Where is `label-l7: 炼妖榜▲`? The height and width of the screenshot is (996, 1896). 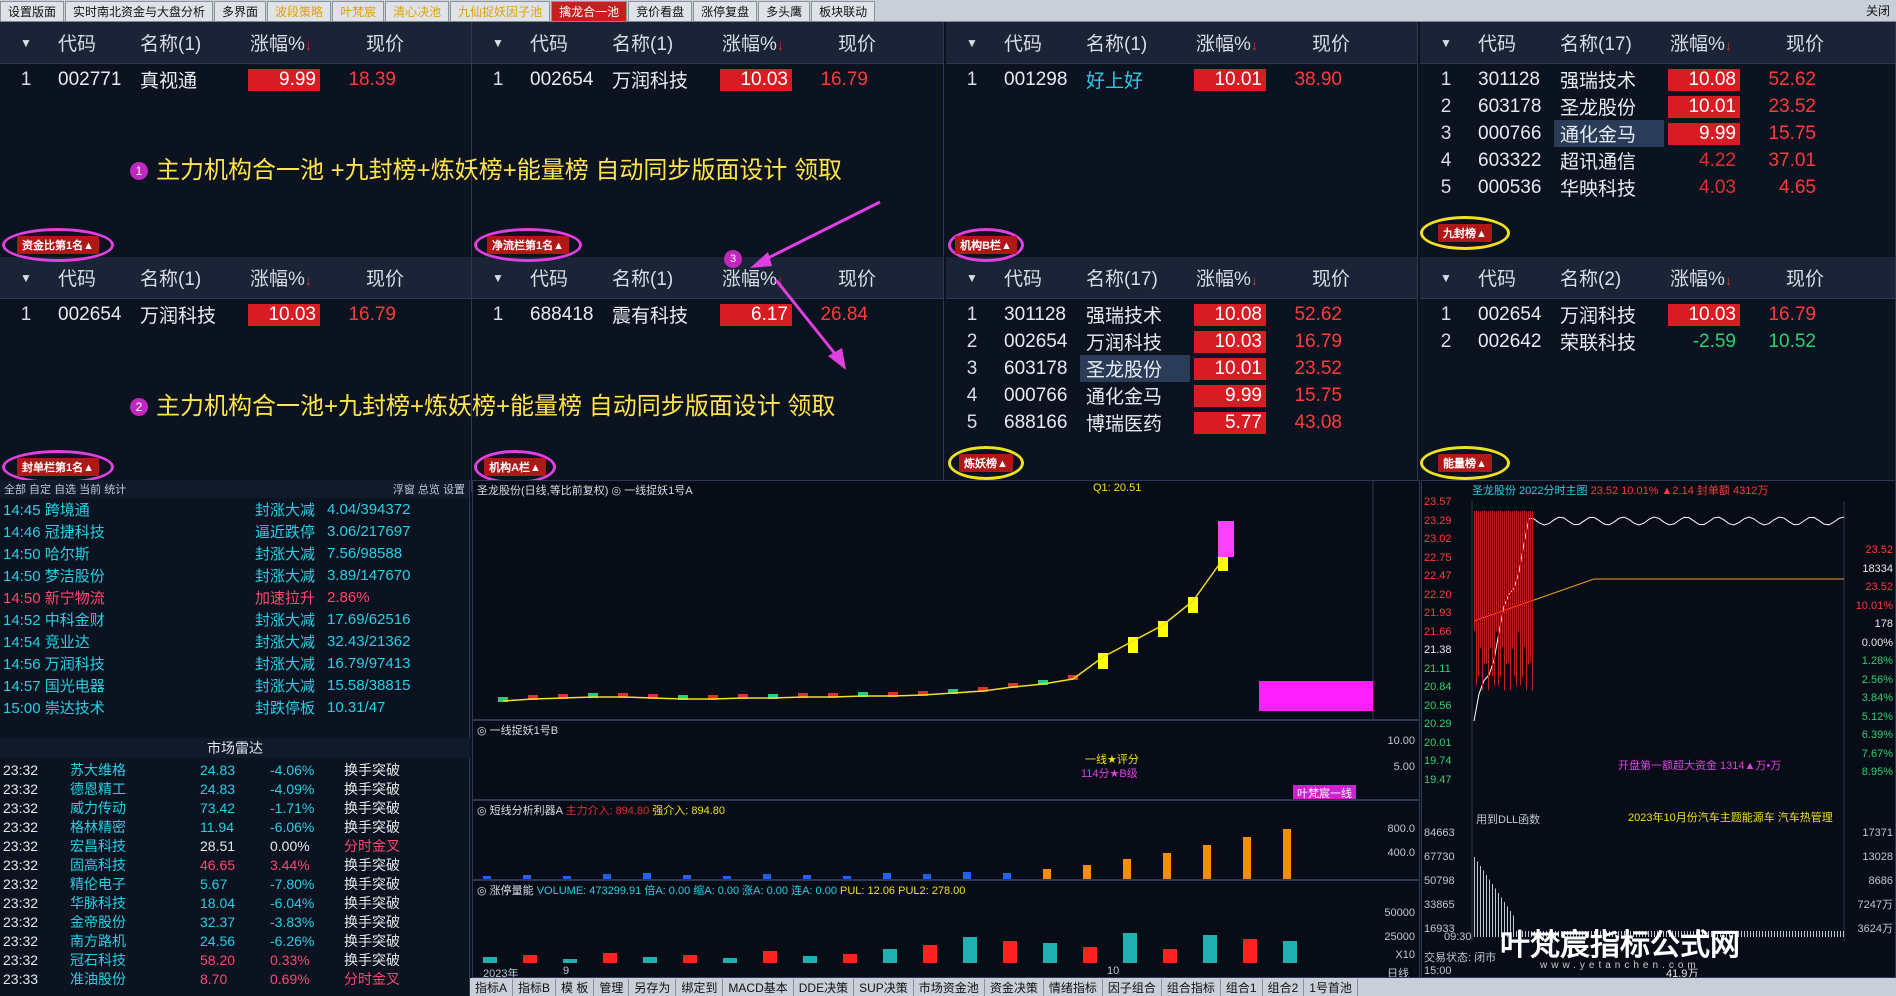 label-l7: 炼妖榜▲ is located at coordinates (986, 463).